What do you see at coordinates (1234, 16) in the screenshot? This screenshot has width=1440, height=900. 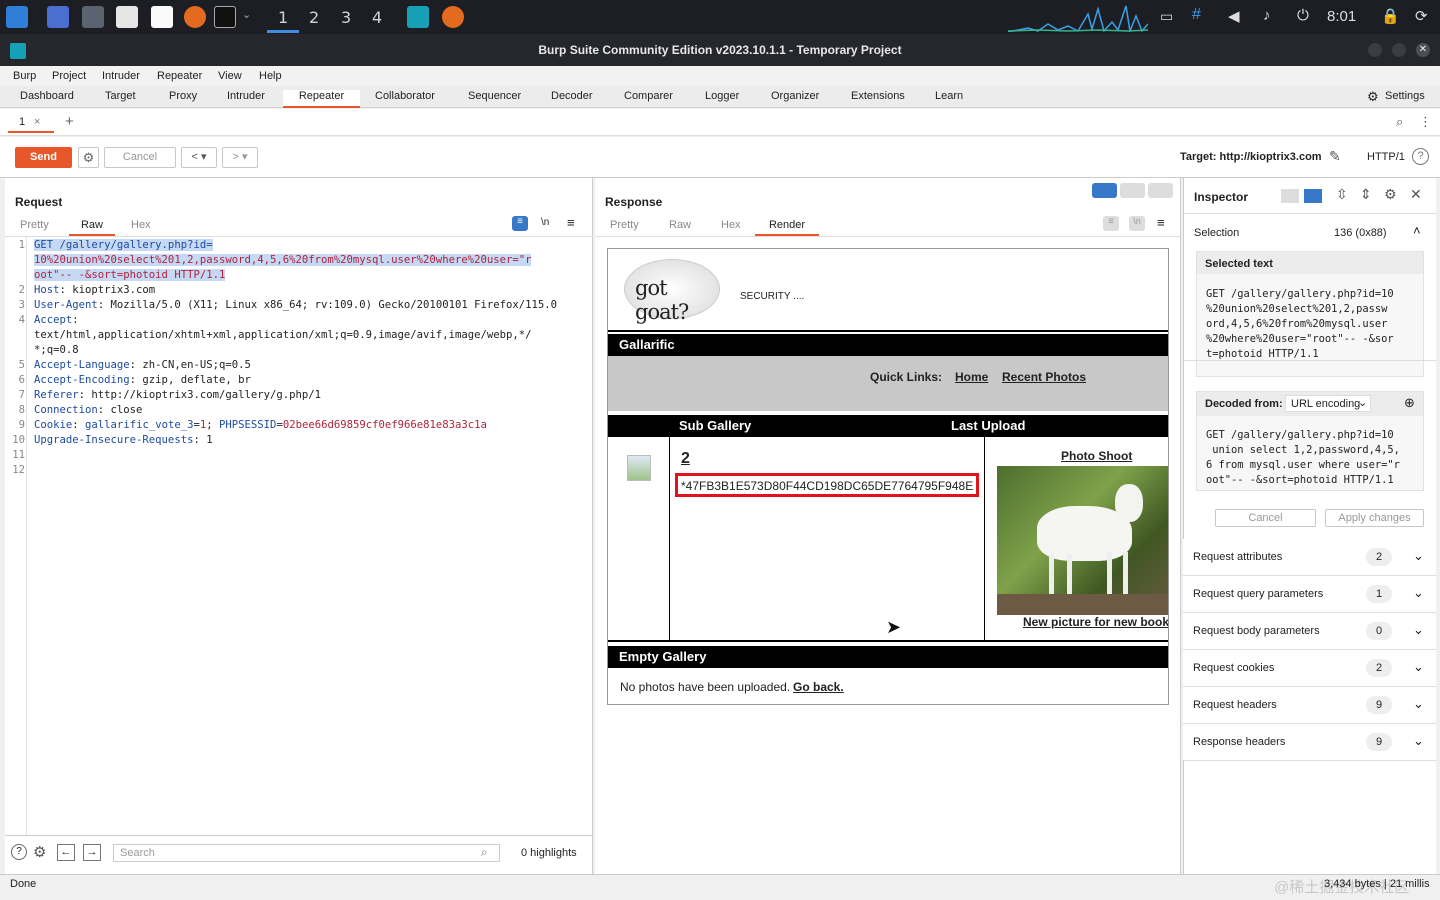 I see `volume-icon: ◀` at bounding box center [1234, 16].